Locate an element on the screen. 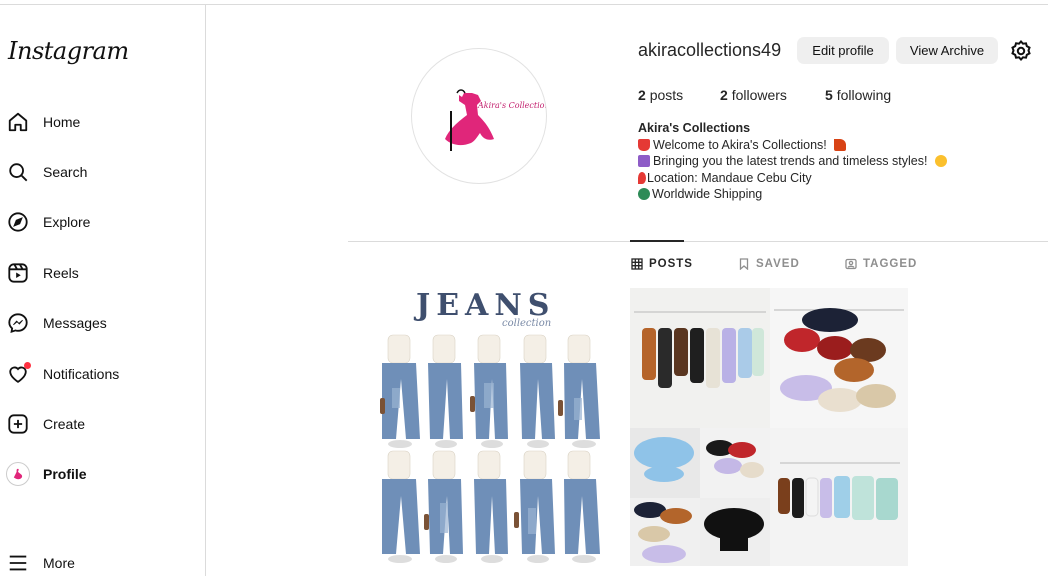  globe-emoji-icon is located at coordinates (644, 194).